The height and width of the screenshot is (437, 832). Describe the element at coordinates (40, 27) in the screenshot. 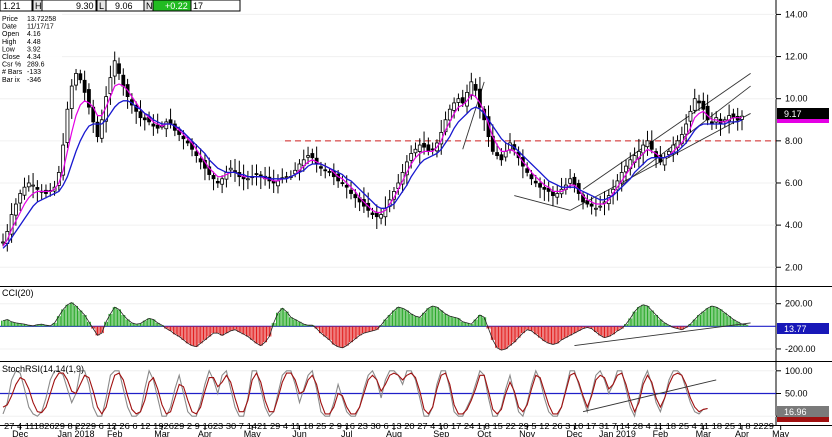

I see `info-value: 11/17/17` at that location.